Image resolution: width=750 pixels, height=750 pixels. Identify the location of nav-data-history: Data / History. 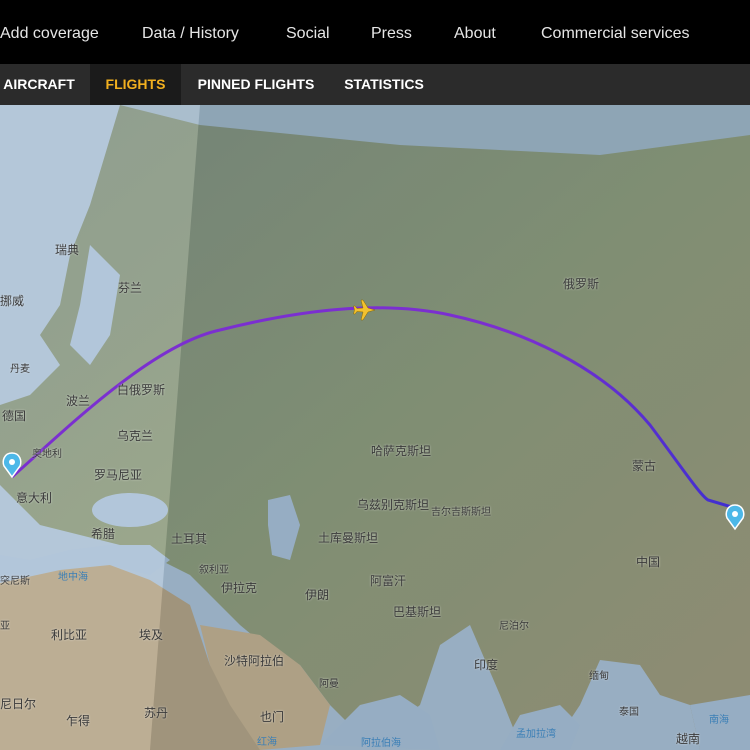
(190, 34).